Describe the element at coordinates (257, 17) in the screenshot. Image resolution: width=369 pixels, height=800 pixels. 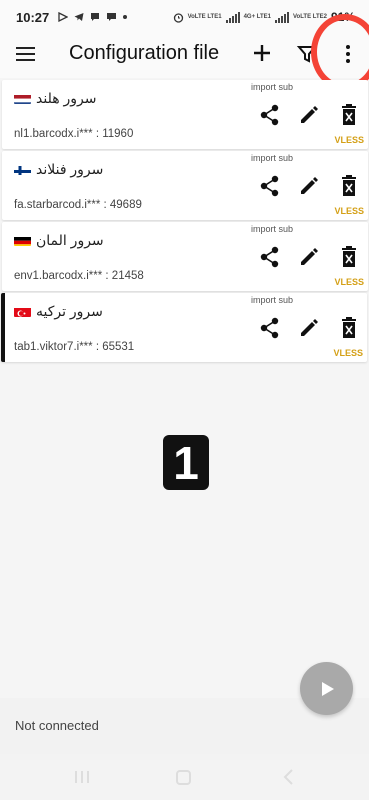
I see `4g-lte-label: 4G+ LTE1` at that location.